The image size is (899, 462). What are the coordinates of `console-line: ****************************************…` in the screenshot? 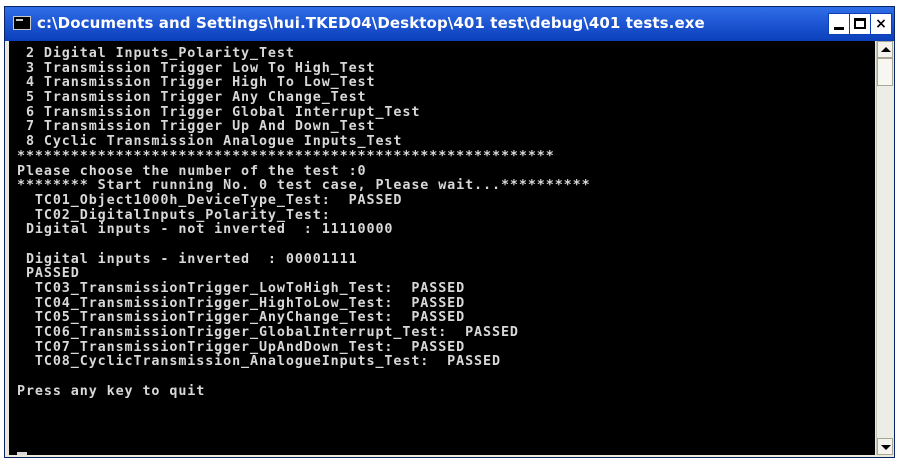 It's located at (286, 156).